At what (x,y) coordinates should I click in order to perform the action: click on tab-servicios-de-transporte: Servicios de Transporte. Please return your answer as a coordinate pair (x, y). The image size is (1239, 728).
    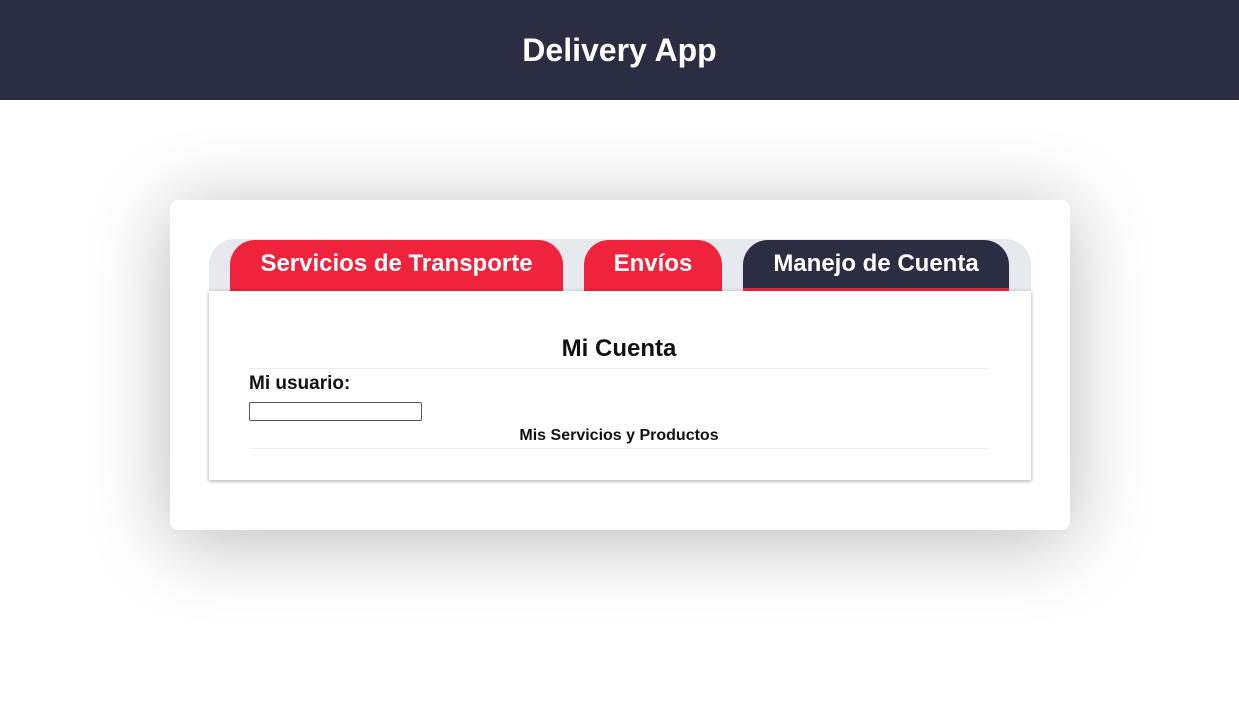
    Looking at the image, I should click on (396, 265).